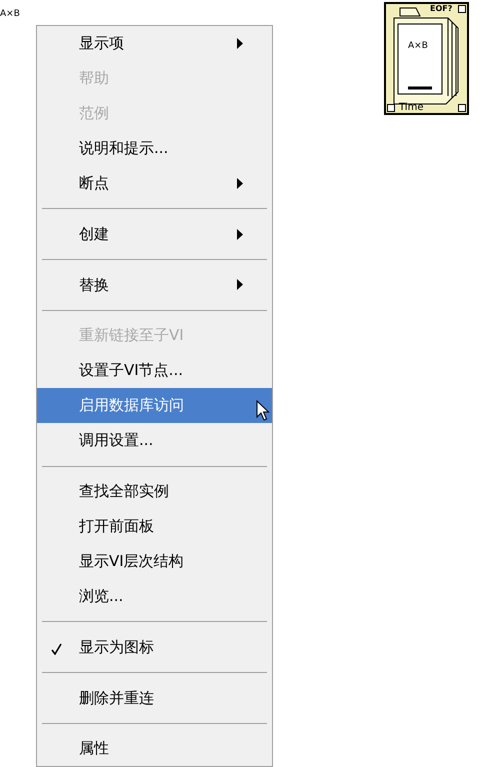  Describe the element at coordinates (154, 284) in the screenshot. I see `menu-item: 替换` at that location.